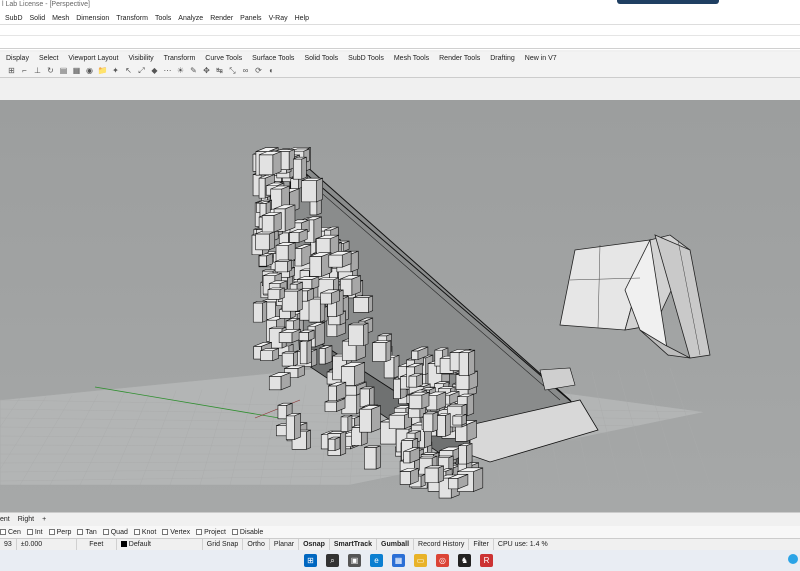 The image size is (800, 571). What do you see at coordinates (232, 70) in the screenshot?
I see `scale-icon: ⤡` at bounding box center [232, 70].